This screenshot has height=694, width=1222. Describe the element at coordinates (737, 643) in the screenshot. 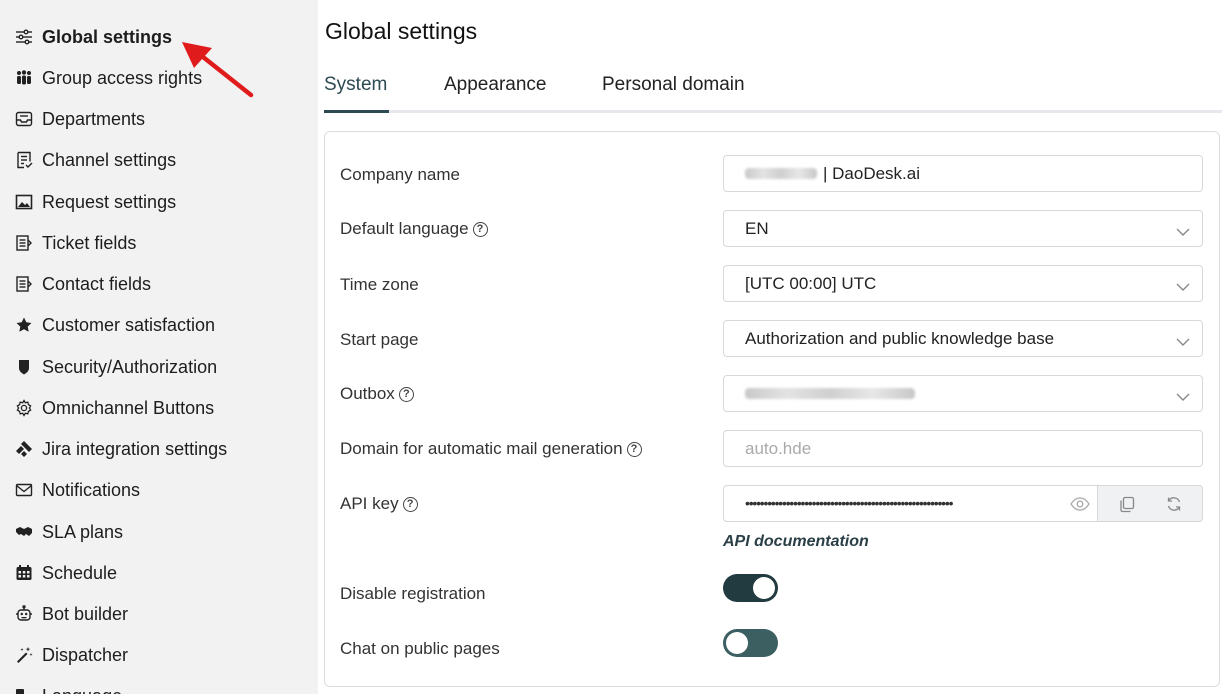

I see `toggle-knob` at that location.